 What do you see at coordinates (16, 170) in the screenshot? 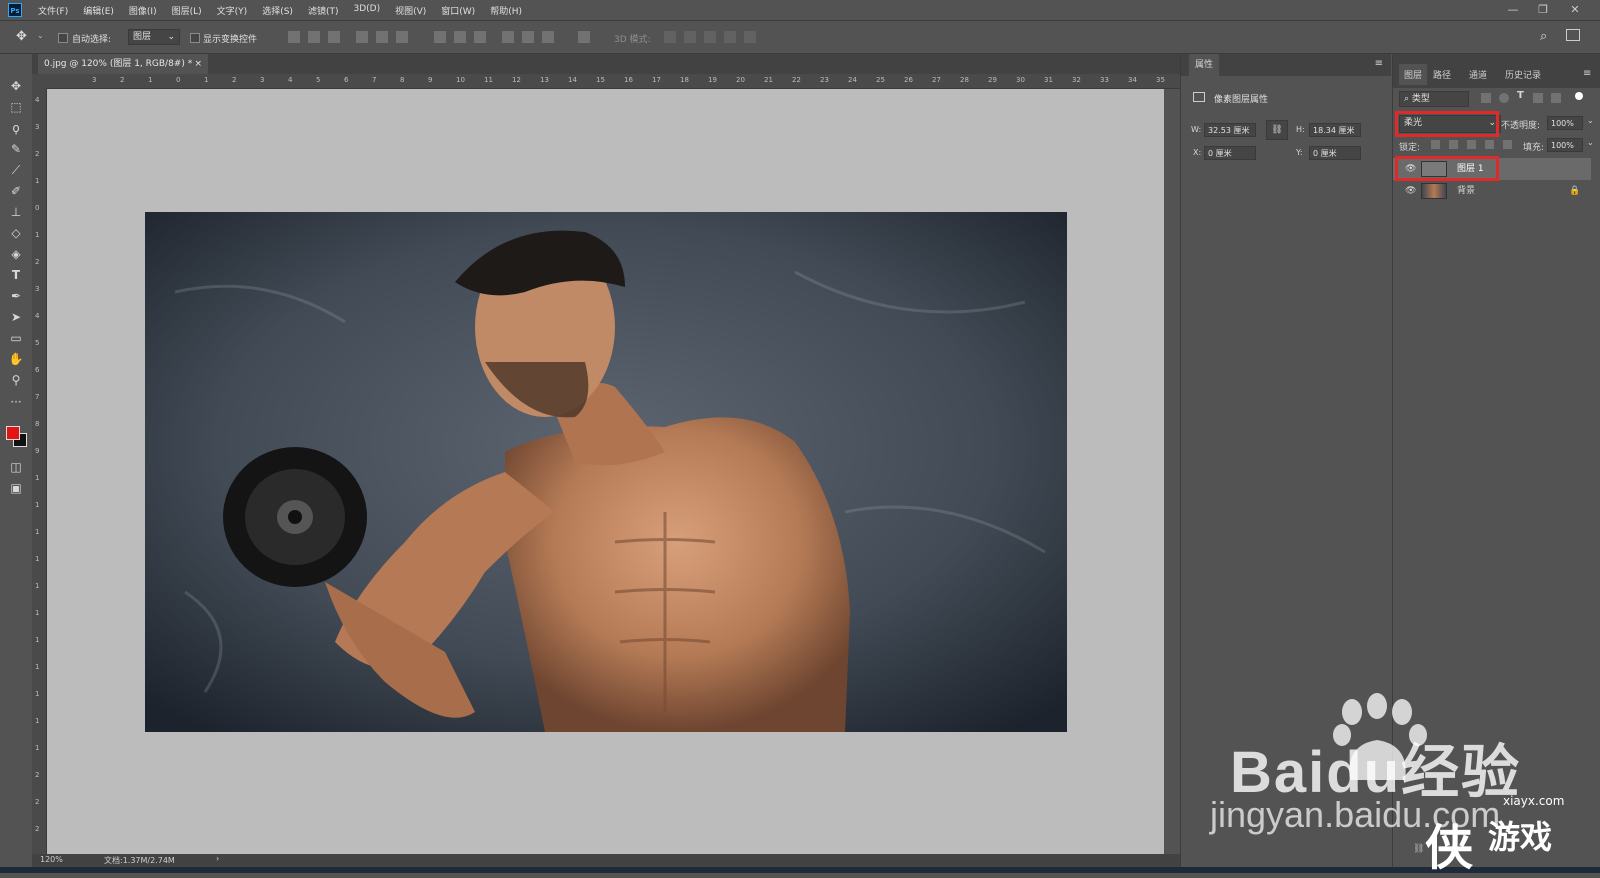
I see `eyedropper-tool-icon: ⟋` at bounding box center [16, 170].